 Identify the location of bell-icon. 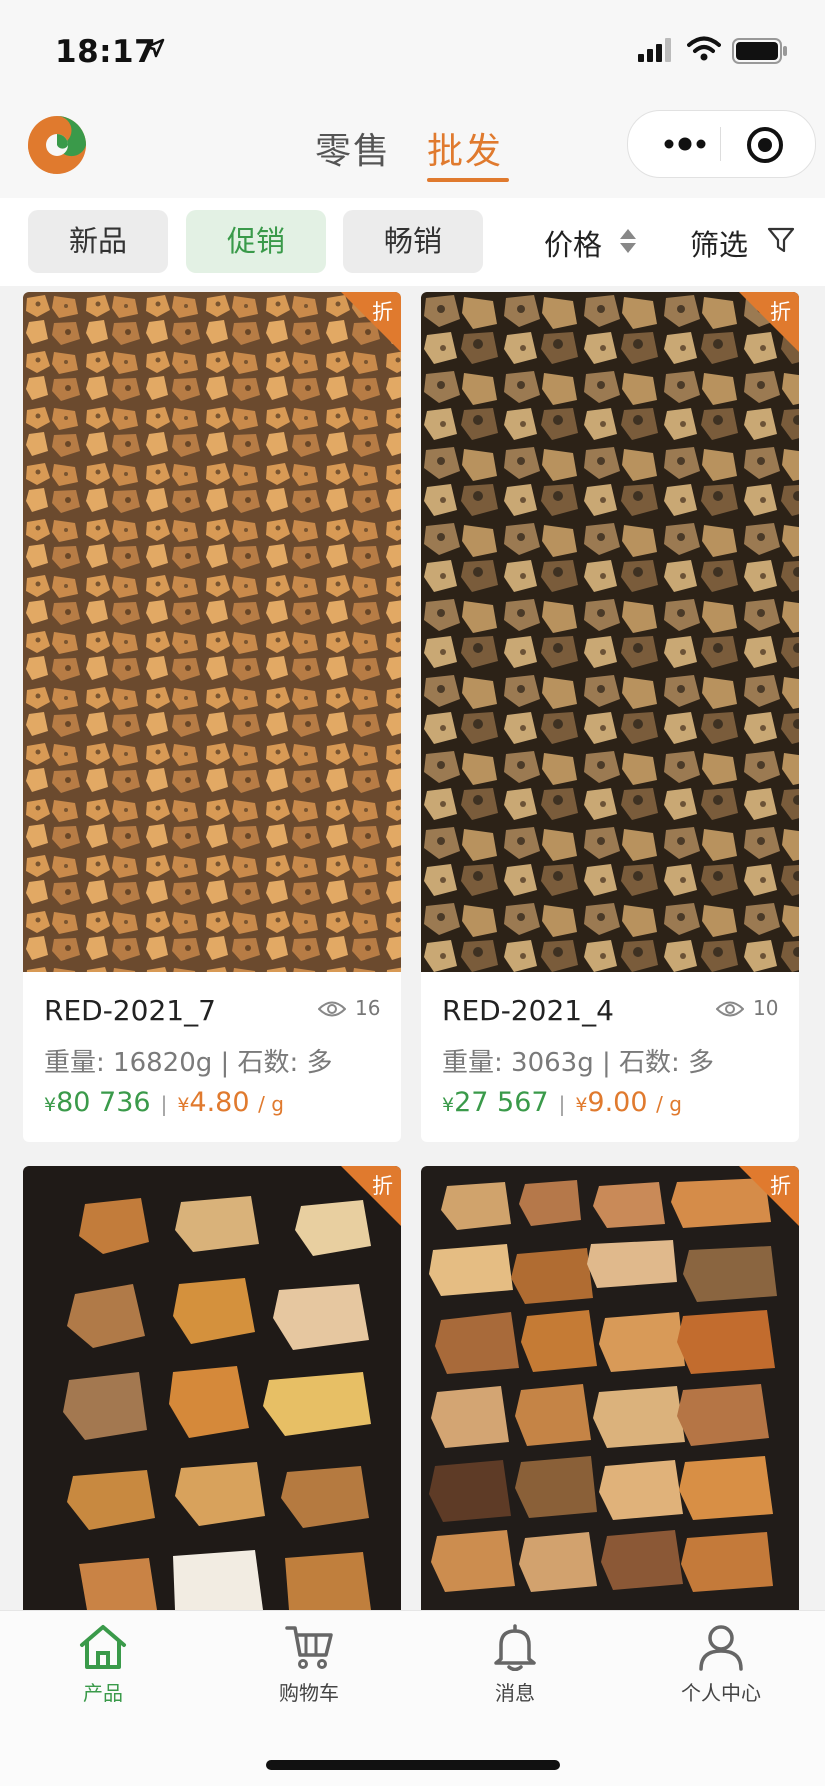
(515, 1647).